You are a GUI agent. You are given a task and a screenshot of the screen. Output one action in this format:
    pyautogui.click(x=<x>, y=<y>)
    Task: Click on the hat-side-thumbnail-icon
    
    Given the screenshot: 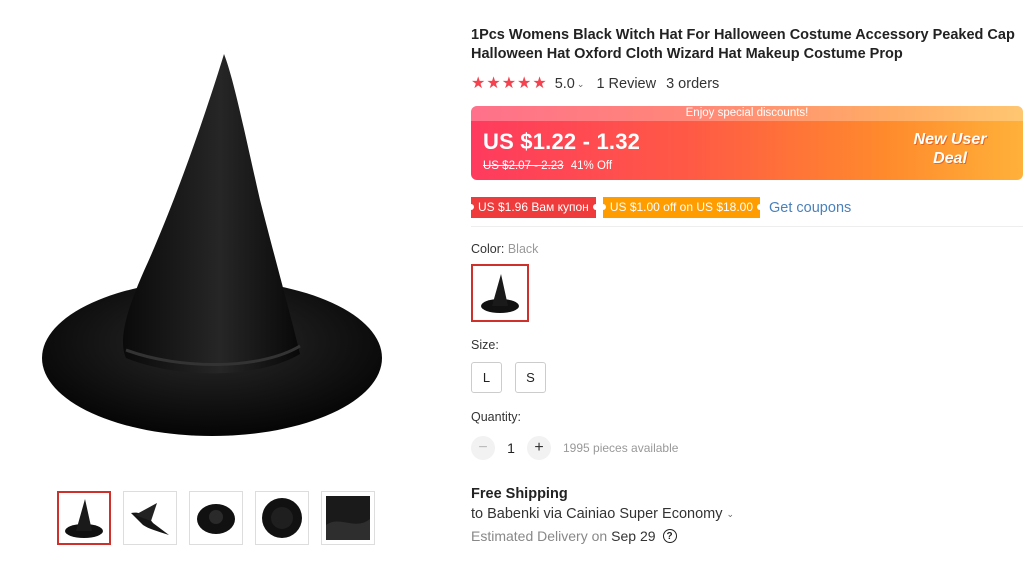 What is the action you would take?
    pyautogui.click(x=150, y=519)
    